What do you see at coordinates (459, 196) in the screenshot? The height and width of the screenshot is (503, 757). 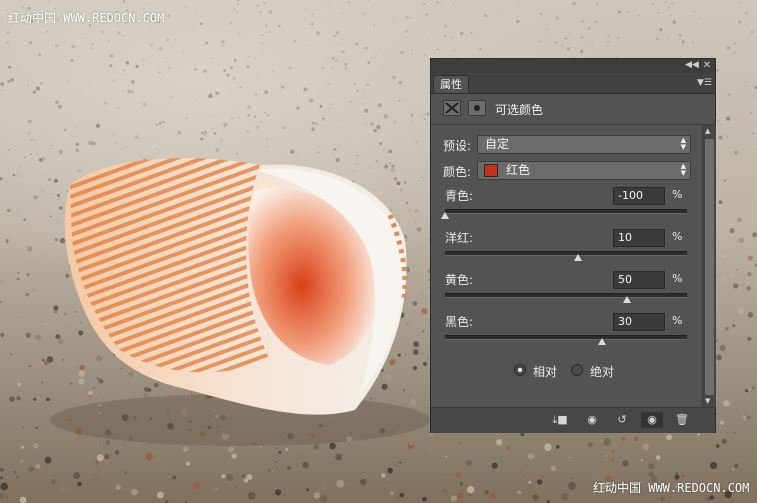 I see `slider-label: 青色:` at bounding box center [459, 196].